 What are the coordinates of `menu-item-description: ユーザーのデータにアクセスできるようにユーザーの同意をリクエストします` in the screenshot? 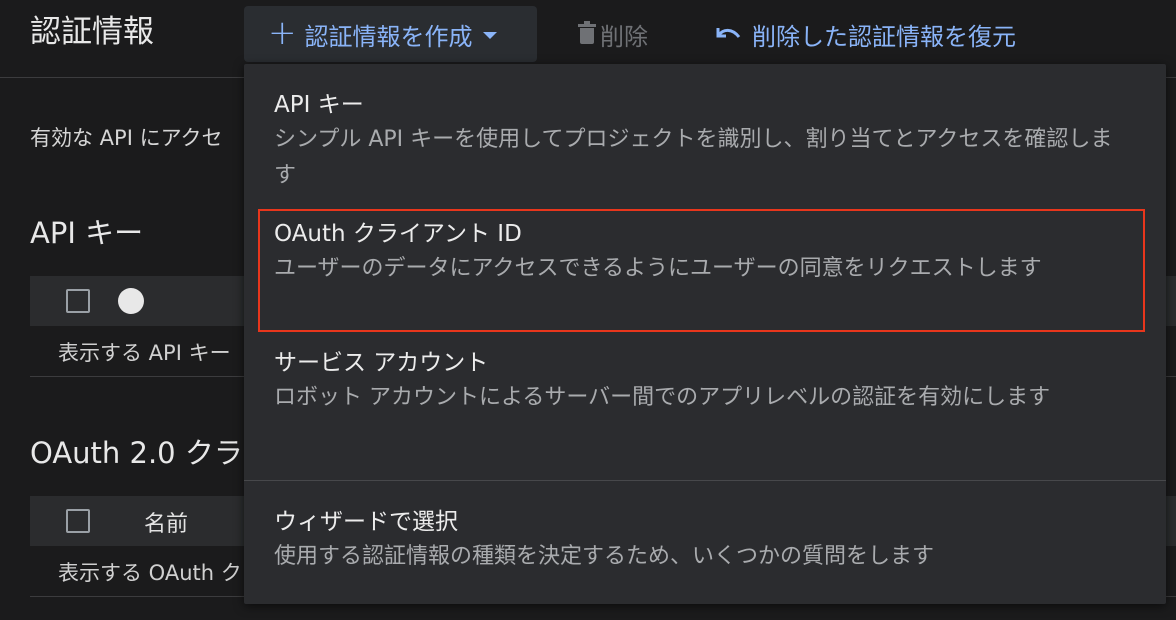 It's located at (658, 268).